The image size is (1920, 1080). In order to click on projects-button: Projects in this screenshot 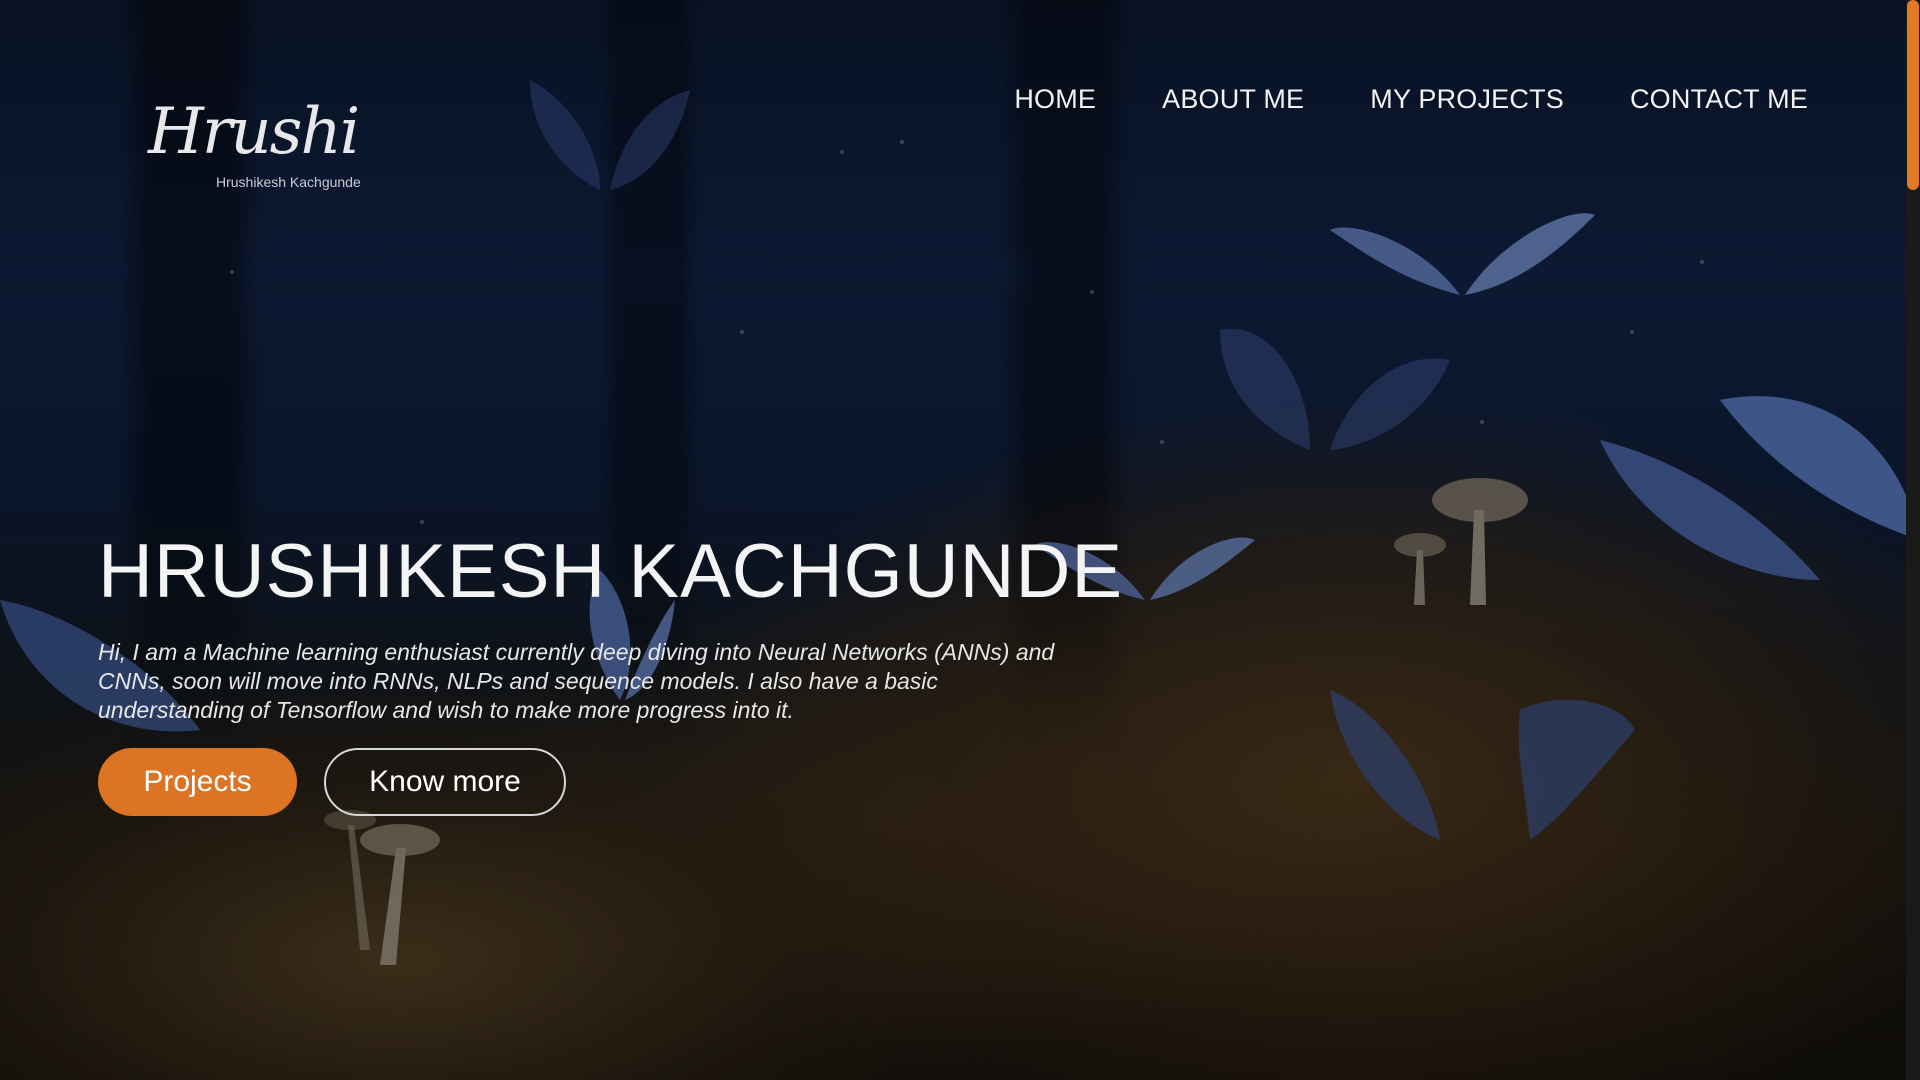, I will do `click(197, 782)`.